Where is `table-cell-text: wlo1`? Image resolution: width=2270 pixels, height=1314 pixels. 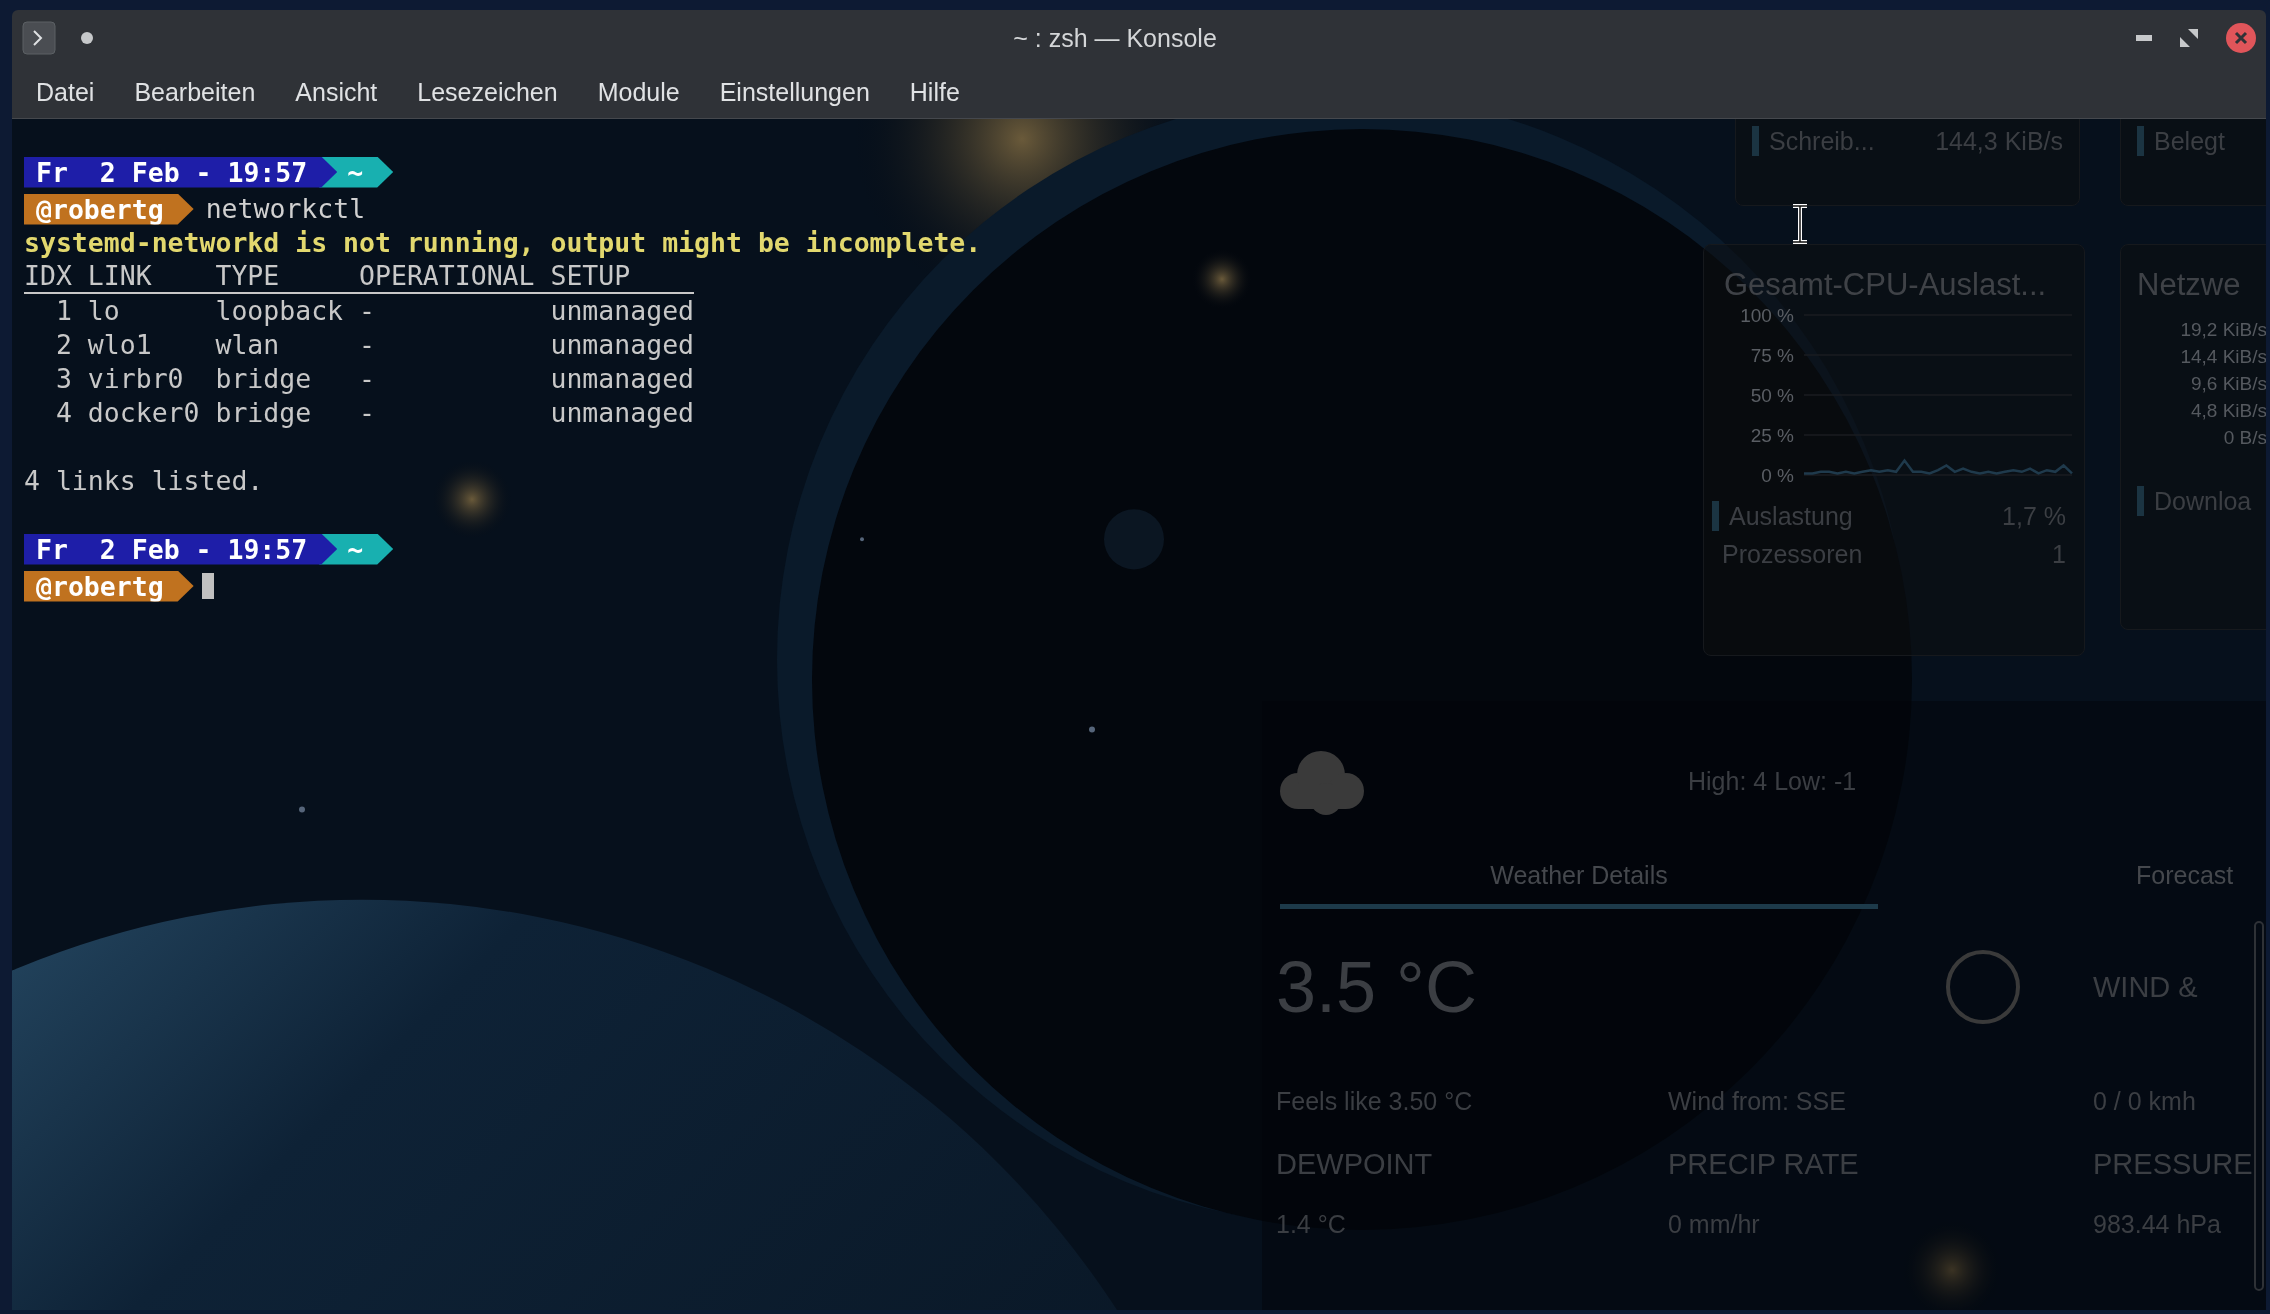
table-cell-text: wlo1 is located at coordinates (120, 345).